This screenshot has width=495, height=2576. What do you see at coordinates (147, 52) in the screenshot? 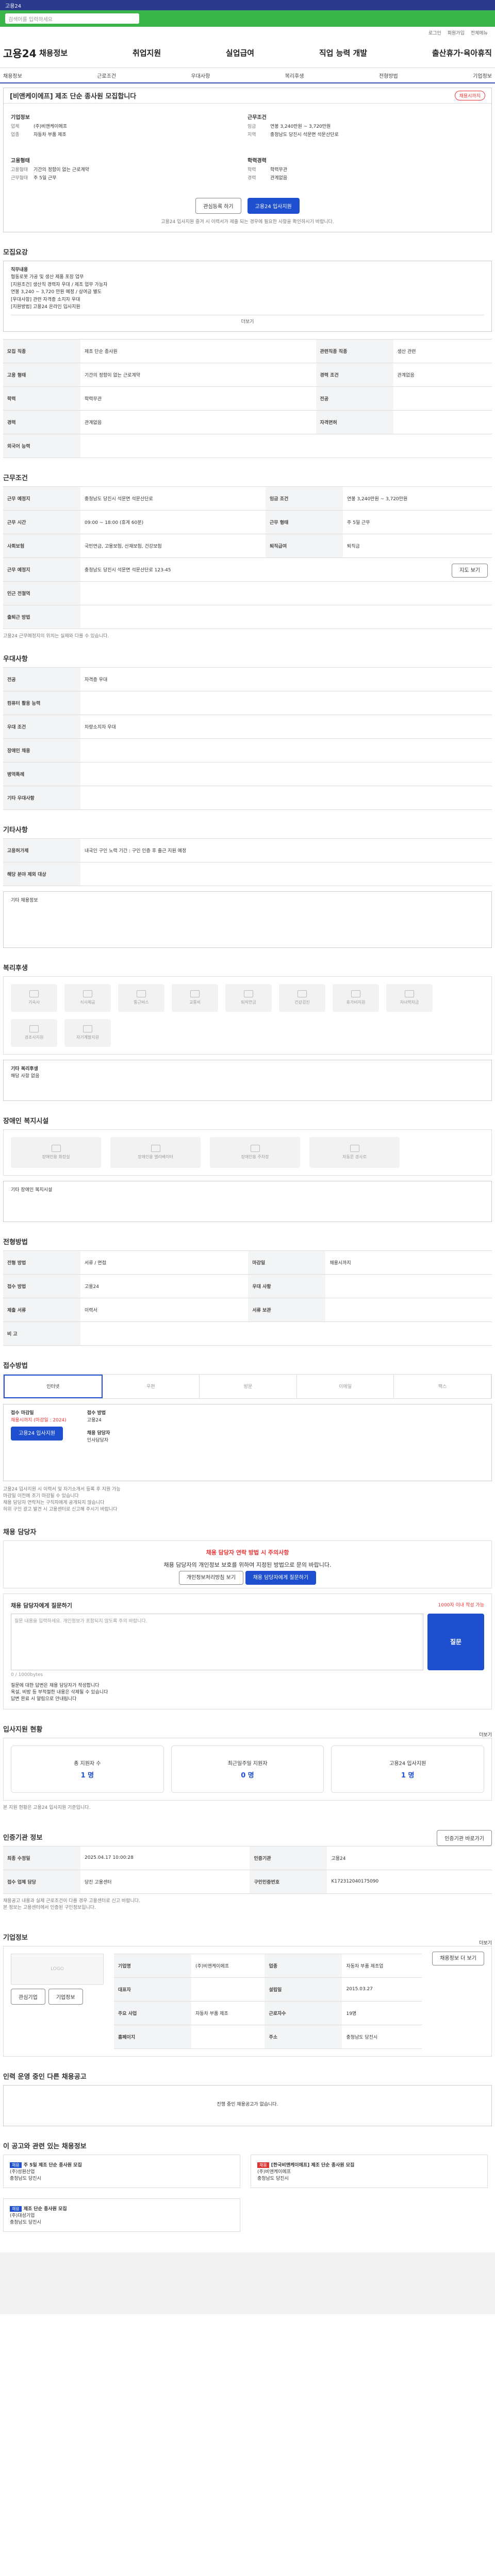
I see `menu-employment: 취업지원` at bounding box center [147, 52].